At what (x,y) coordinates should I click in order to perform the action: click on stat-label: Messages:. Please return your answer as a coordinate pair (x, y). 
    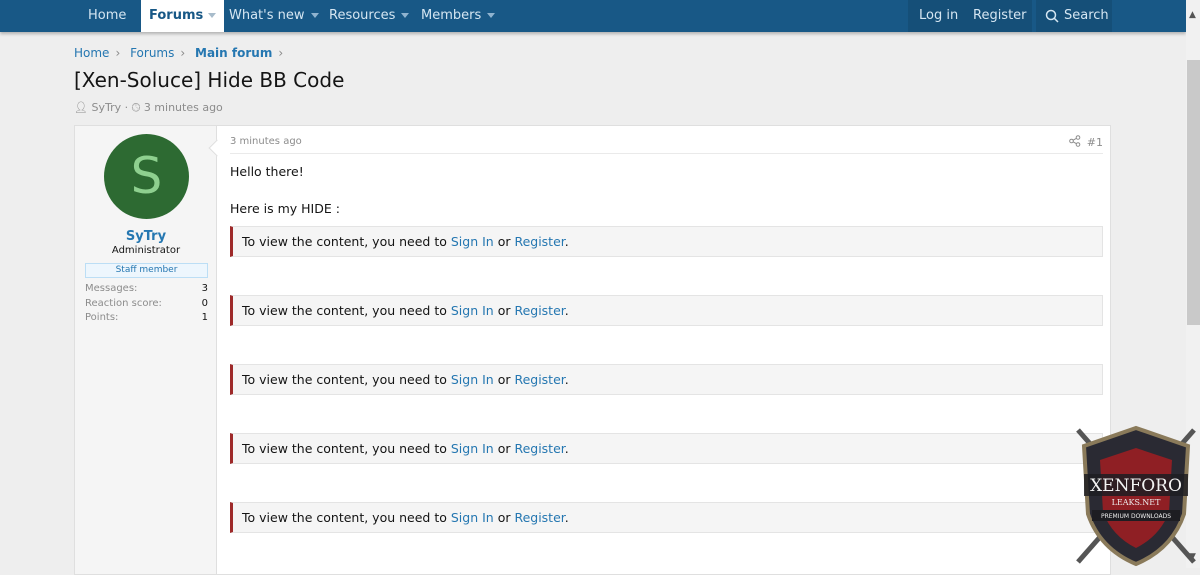
    Looking at the image, I should click on (111, 288).